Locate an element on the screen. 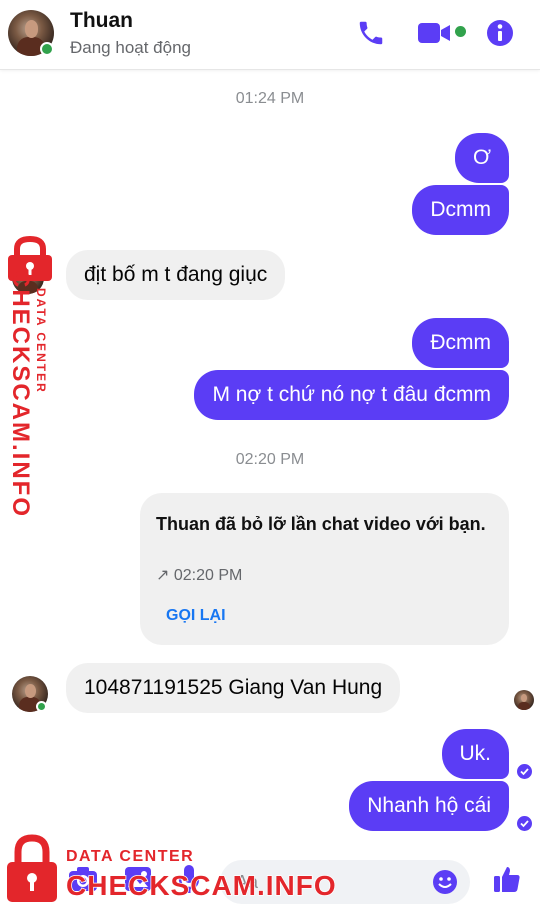 Image resolution: width=540 pixels, height=908 pixels. outgoing-message: M nợ t chứ nó nợ t đâu đcmm is located at coordinates (351, 395).